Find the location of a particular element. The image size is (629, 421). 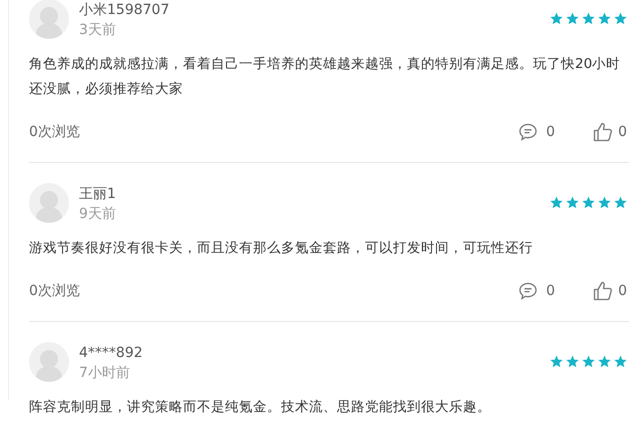

review-text: 角色养成的成就感拉满，看着自己一手培养的英雄越来越强，真的特别有满足感。玩了快20小时还没腻，必须推荐给大家 is located at coordinates (325, 77).